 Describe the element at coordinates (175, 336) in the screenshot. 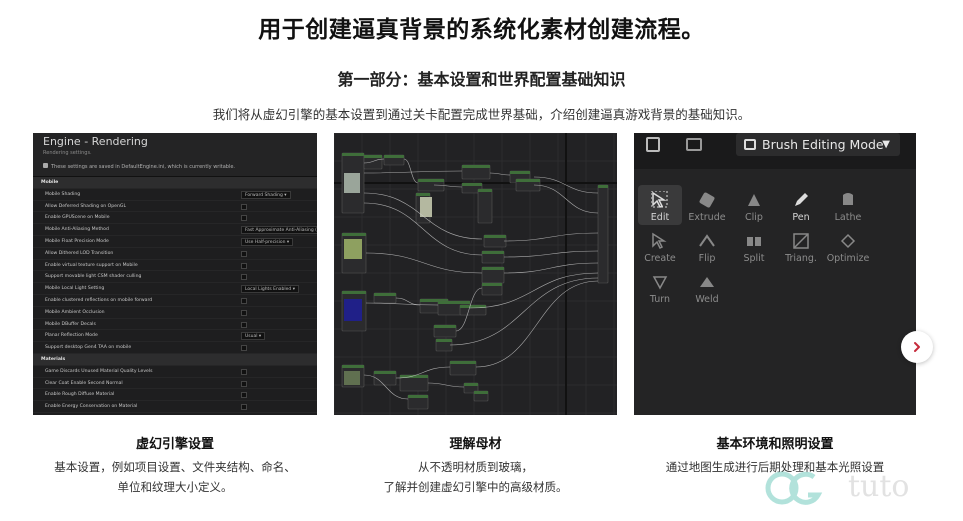

I see `settings-row: Planar Reflection Mode Usual ▾` at that location.